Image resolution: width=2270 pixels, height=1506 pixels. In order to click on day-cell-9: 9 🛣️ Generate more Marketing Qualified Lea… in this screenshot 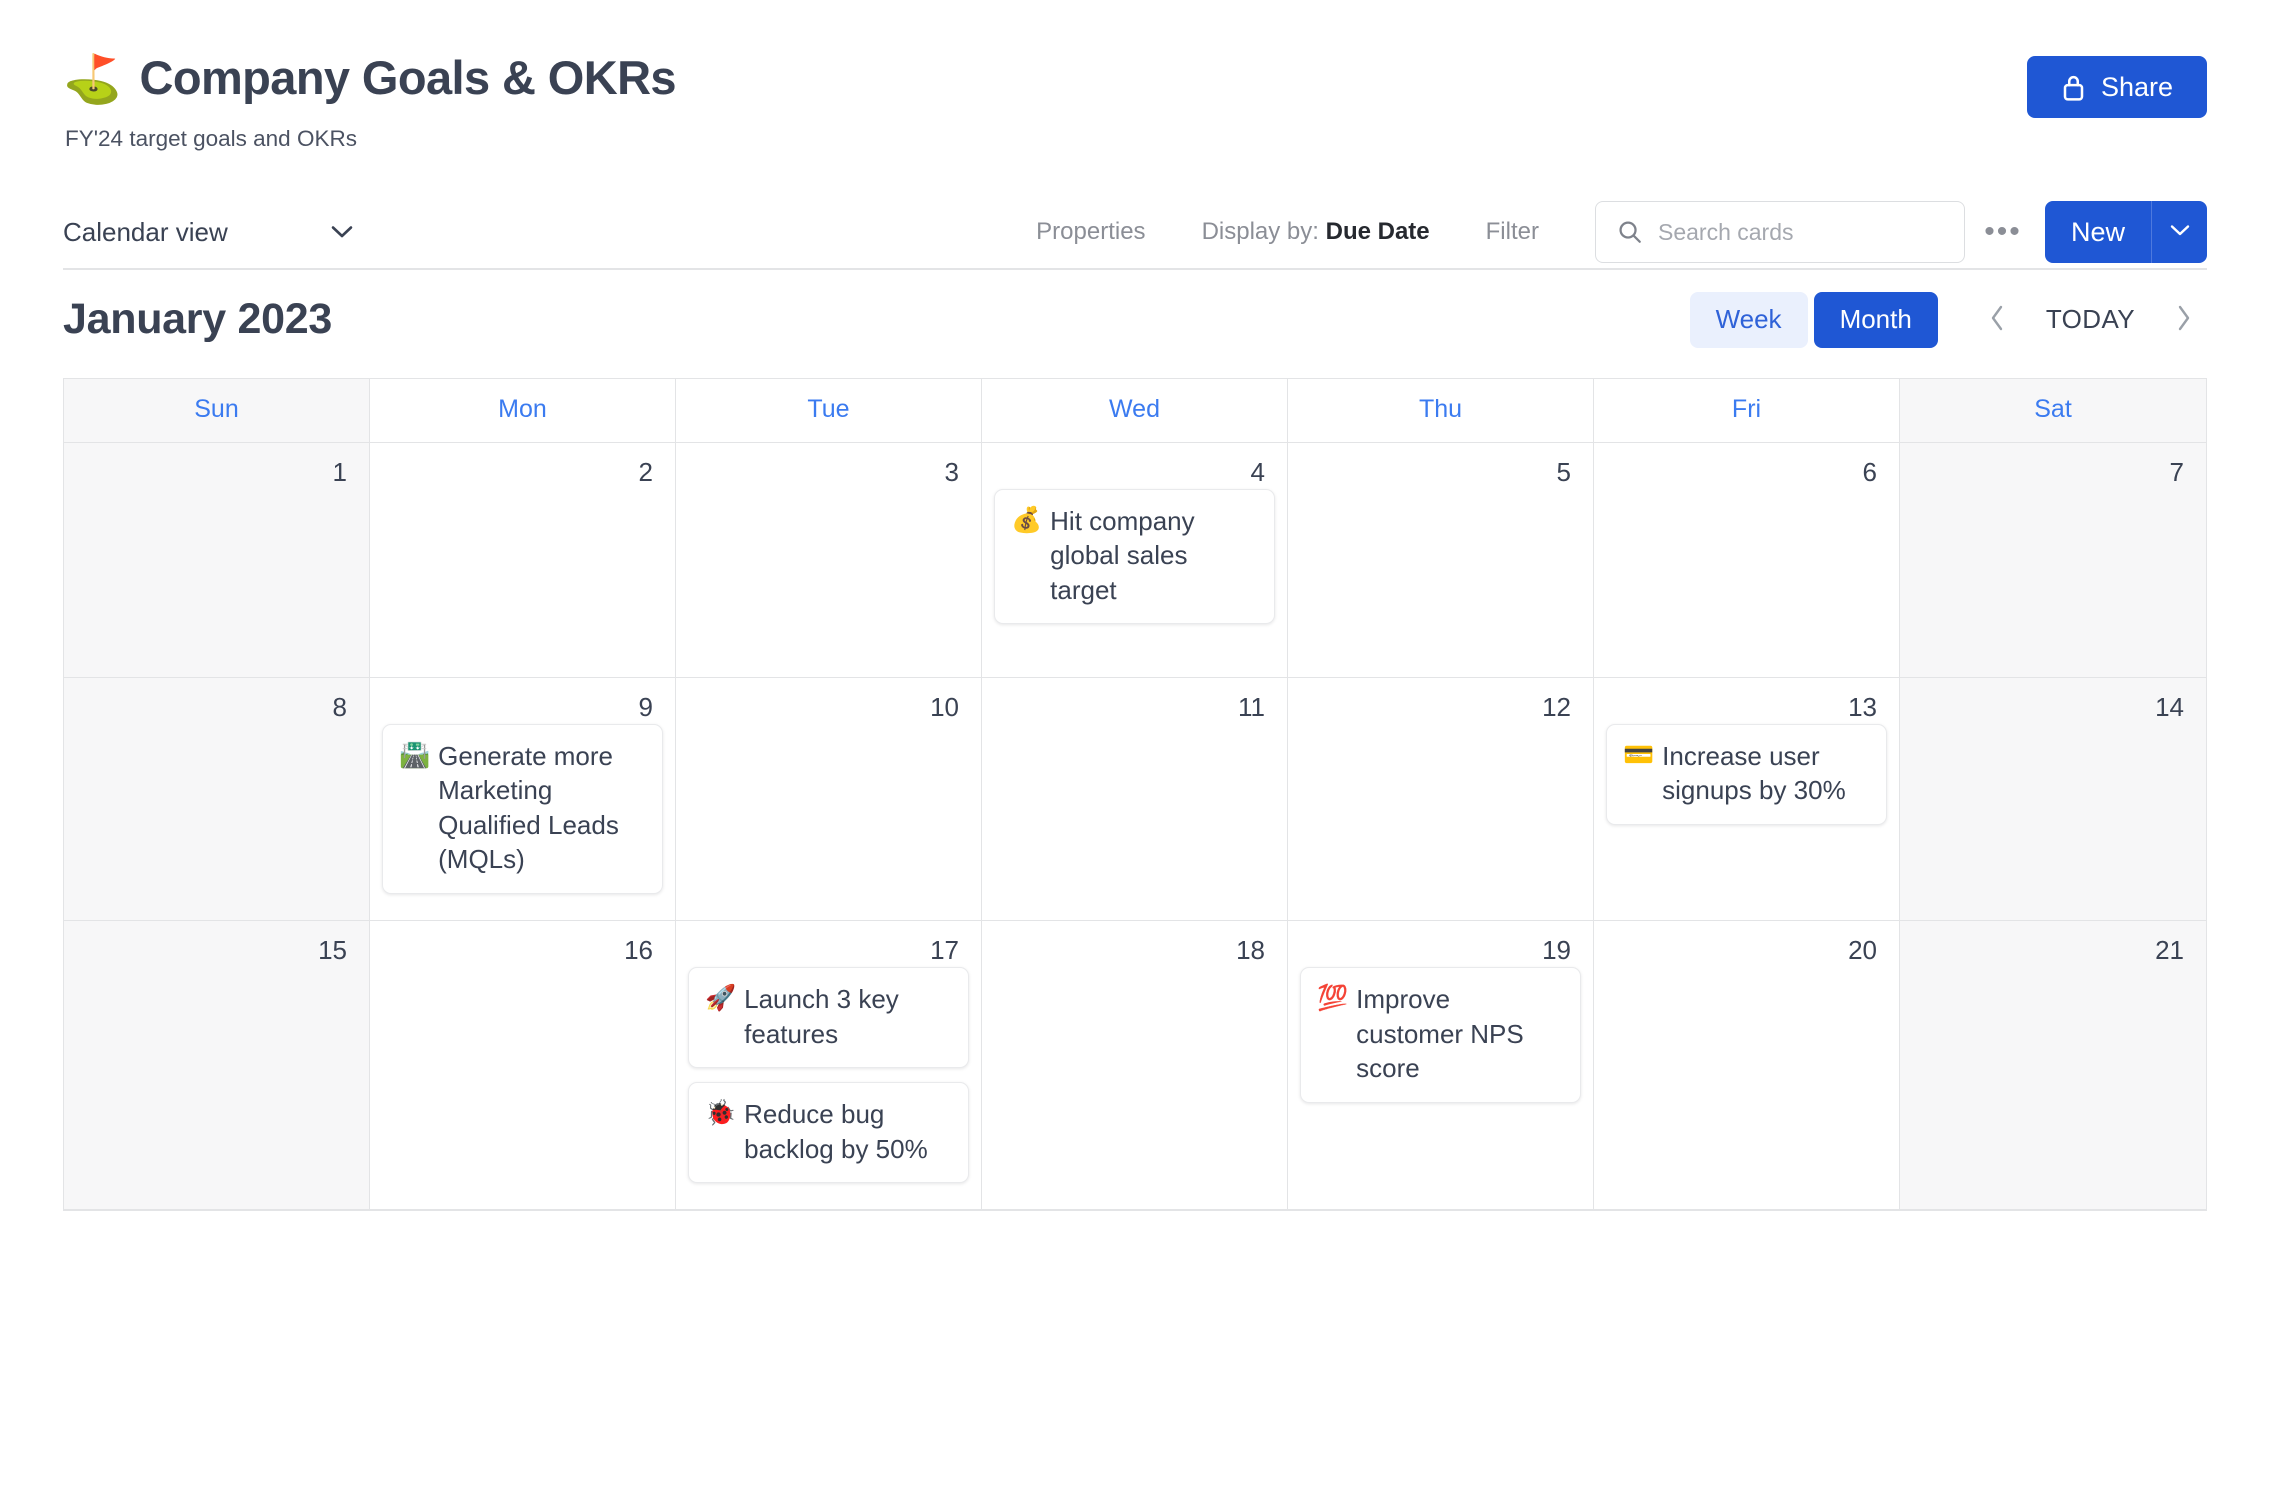, I will do `click(523, 798)`.